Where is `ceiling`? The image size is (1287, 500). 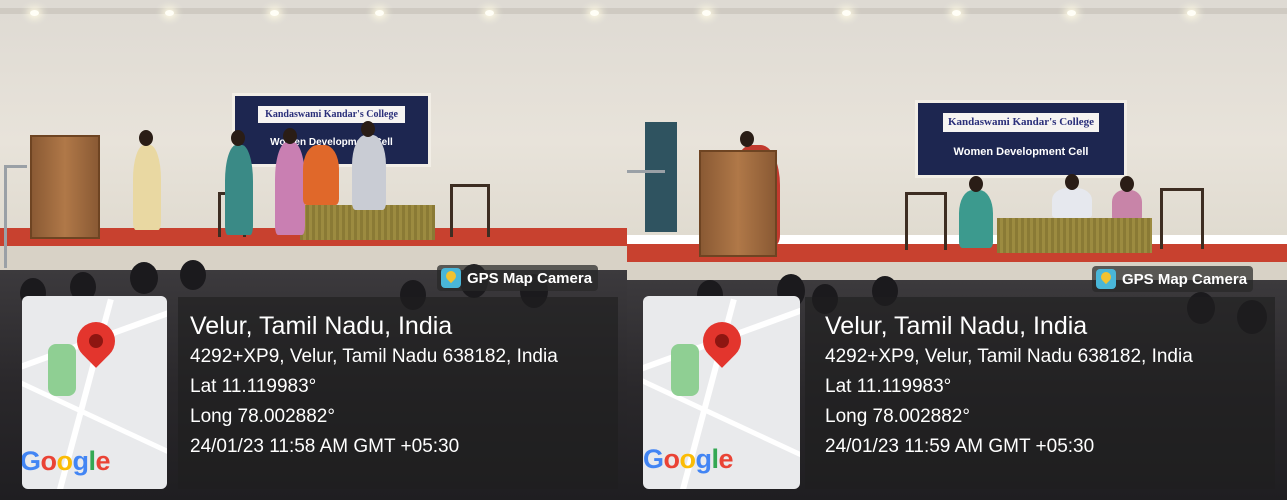
ceiling is located at coordinates (313, 11).